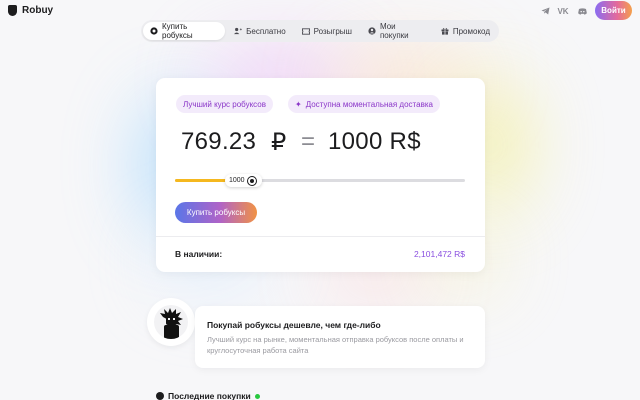 The height and width of the screenshot is (400, 640). I want to click on tab-label: Розыгрыш, so click(332, 31).